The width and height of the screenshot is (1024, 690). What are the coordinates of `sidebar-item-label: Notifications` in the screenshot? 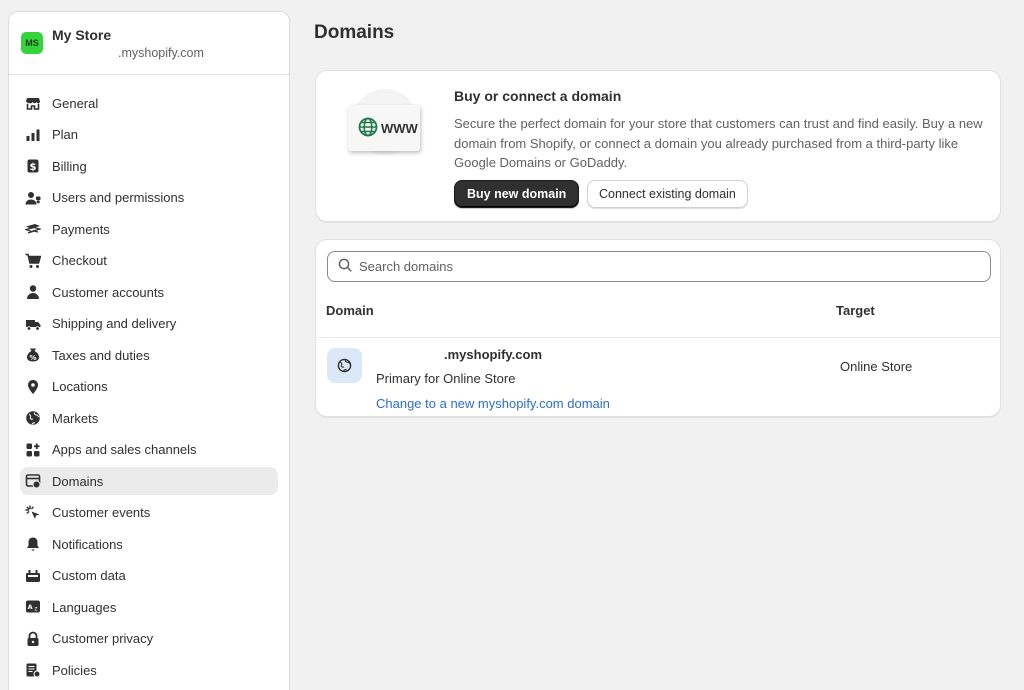 It's located at (87, 544).